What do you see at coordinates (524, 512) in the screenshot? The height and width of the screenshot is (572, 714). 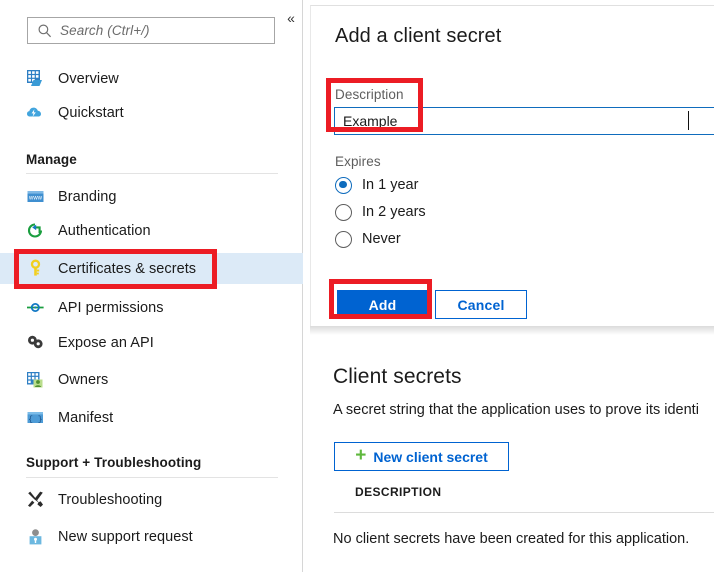 I see `table-header-divider` at bounding box center [524, 512].